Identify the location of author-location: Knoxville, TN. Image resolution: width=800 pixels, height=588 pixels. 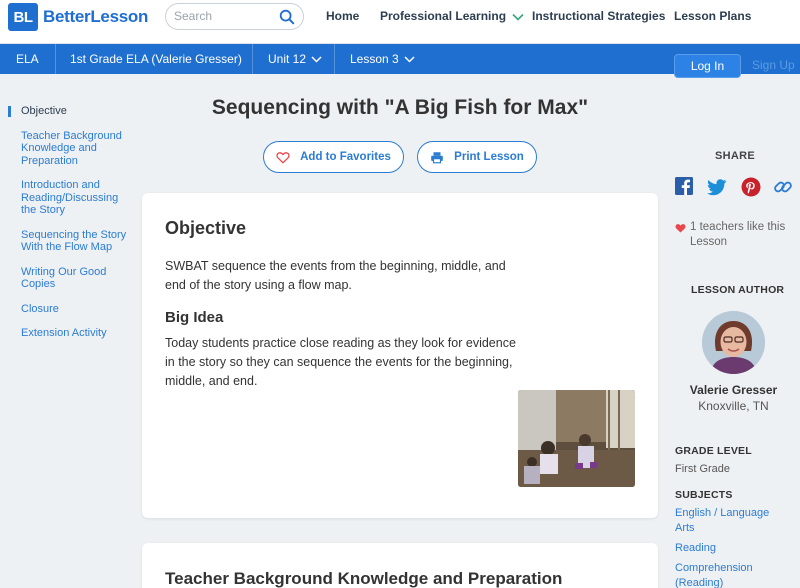
(733, 406).